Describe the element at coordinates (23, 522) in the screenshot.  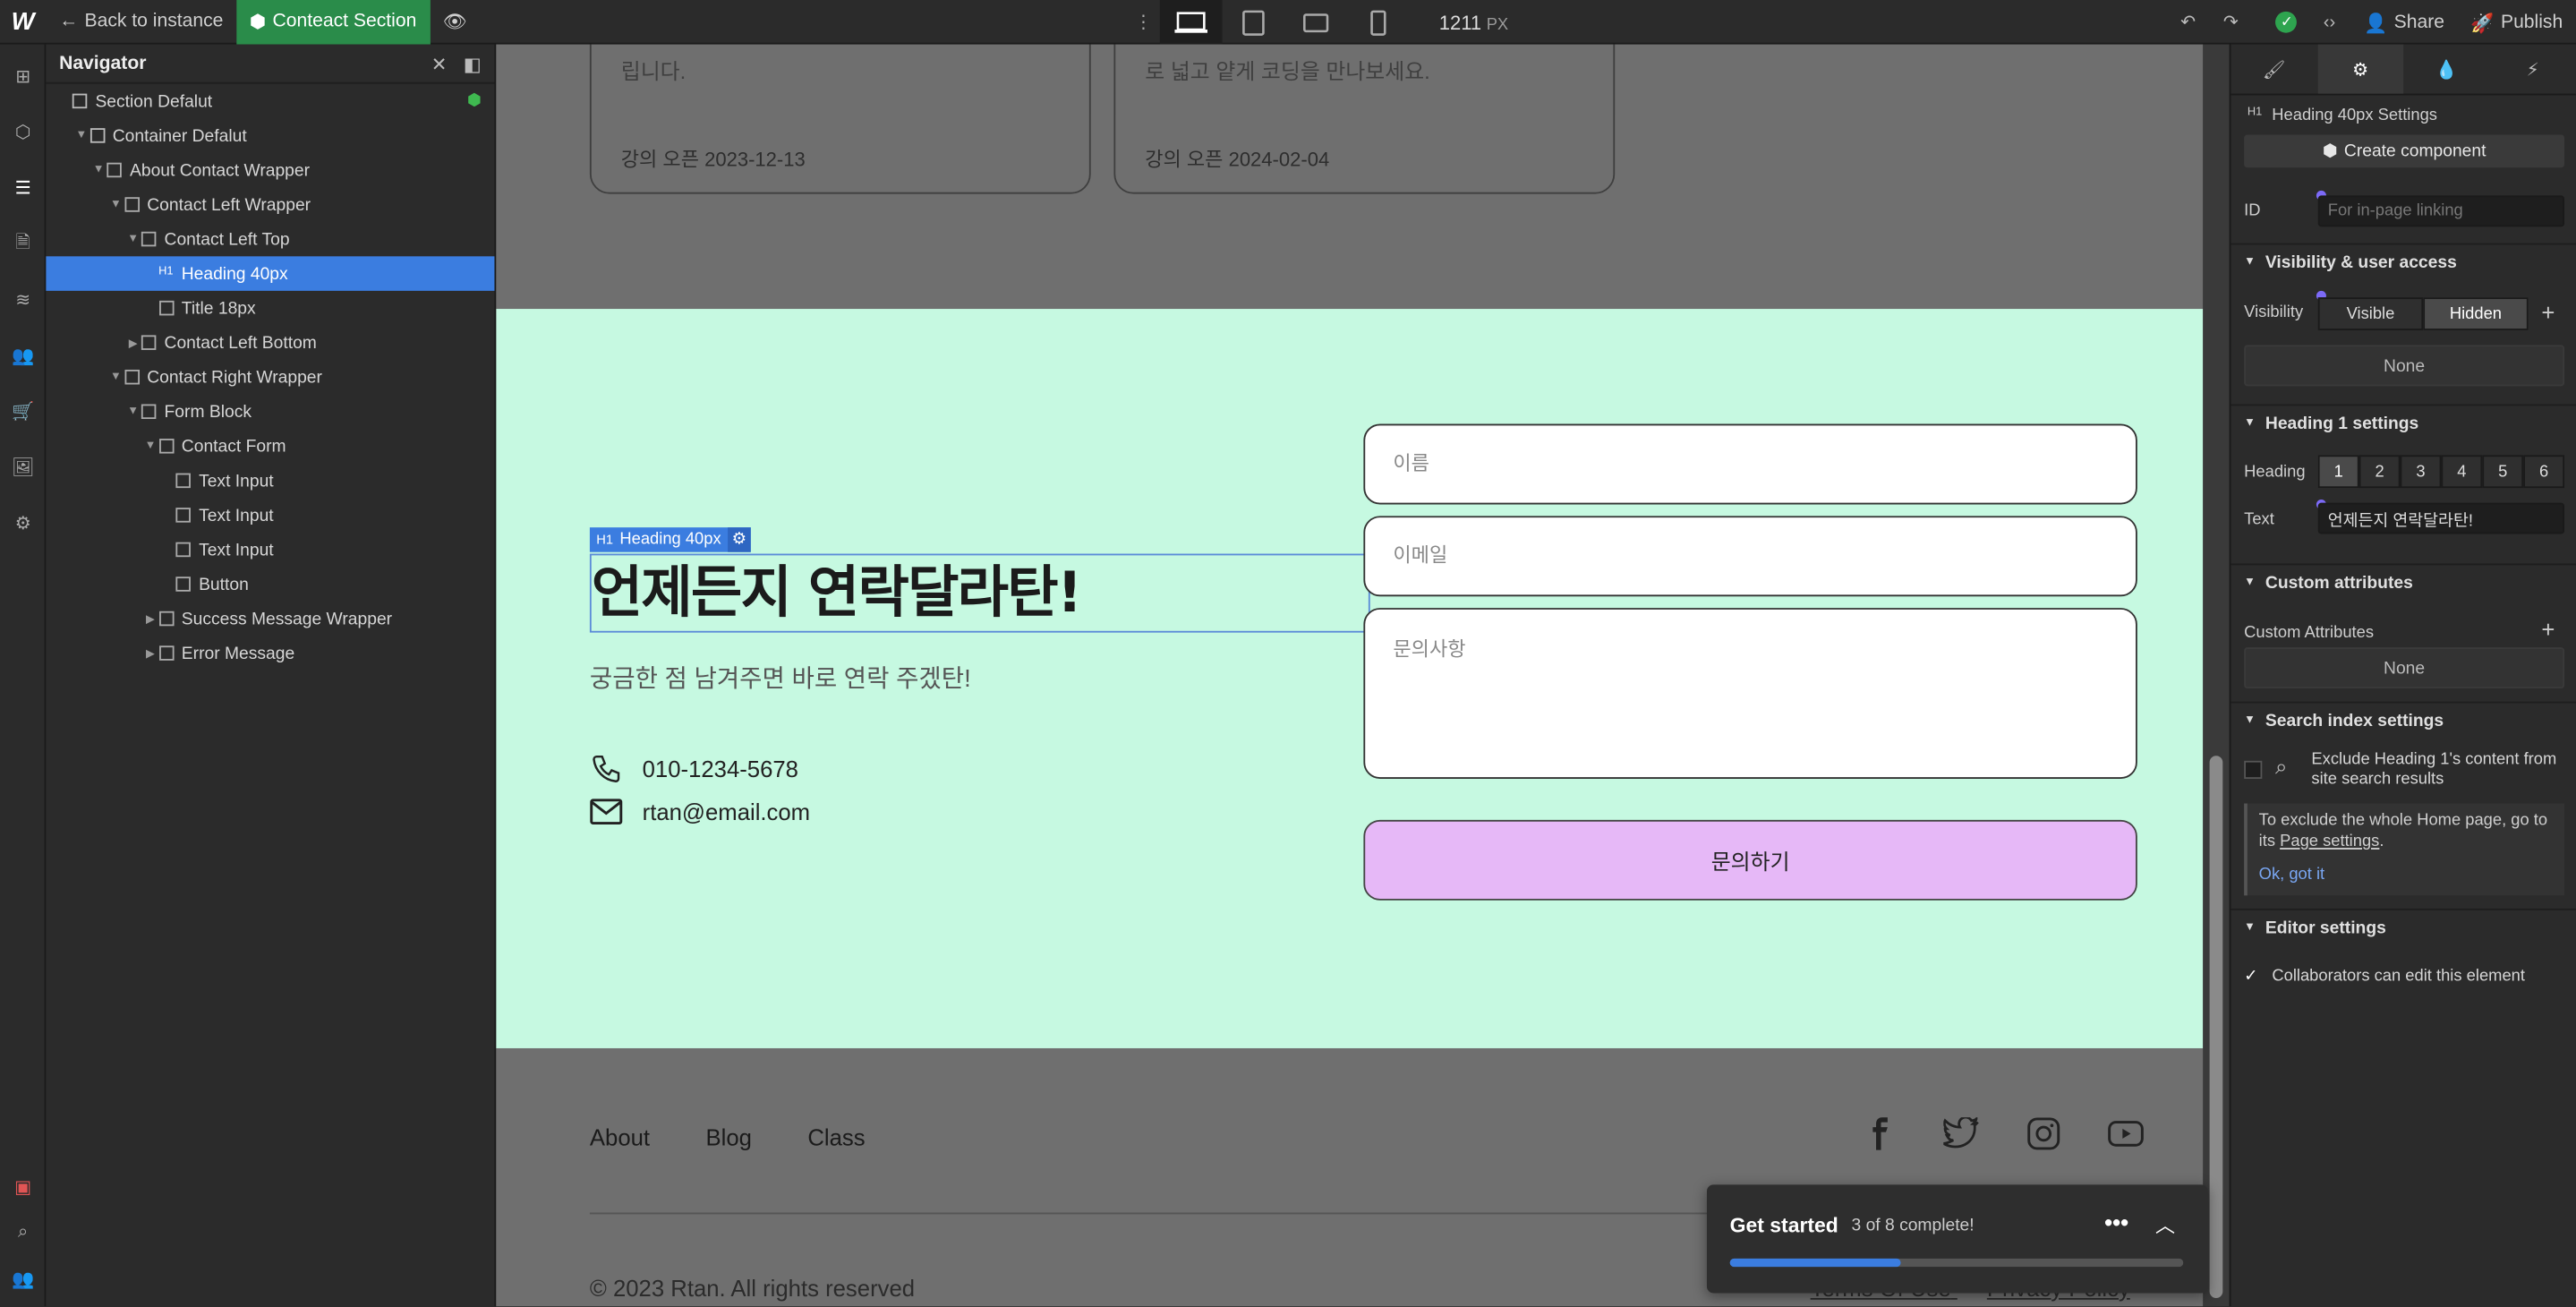
I see `settings-icon: ⚙` at that location.